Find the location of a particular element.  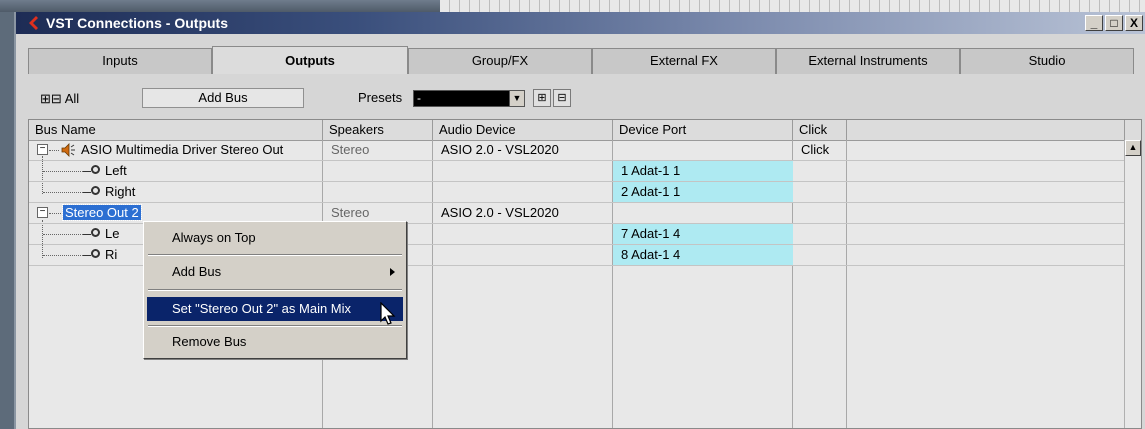

remove-preset-icon: ⊟ is located at coordinates (562, 98).